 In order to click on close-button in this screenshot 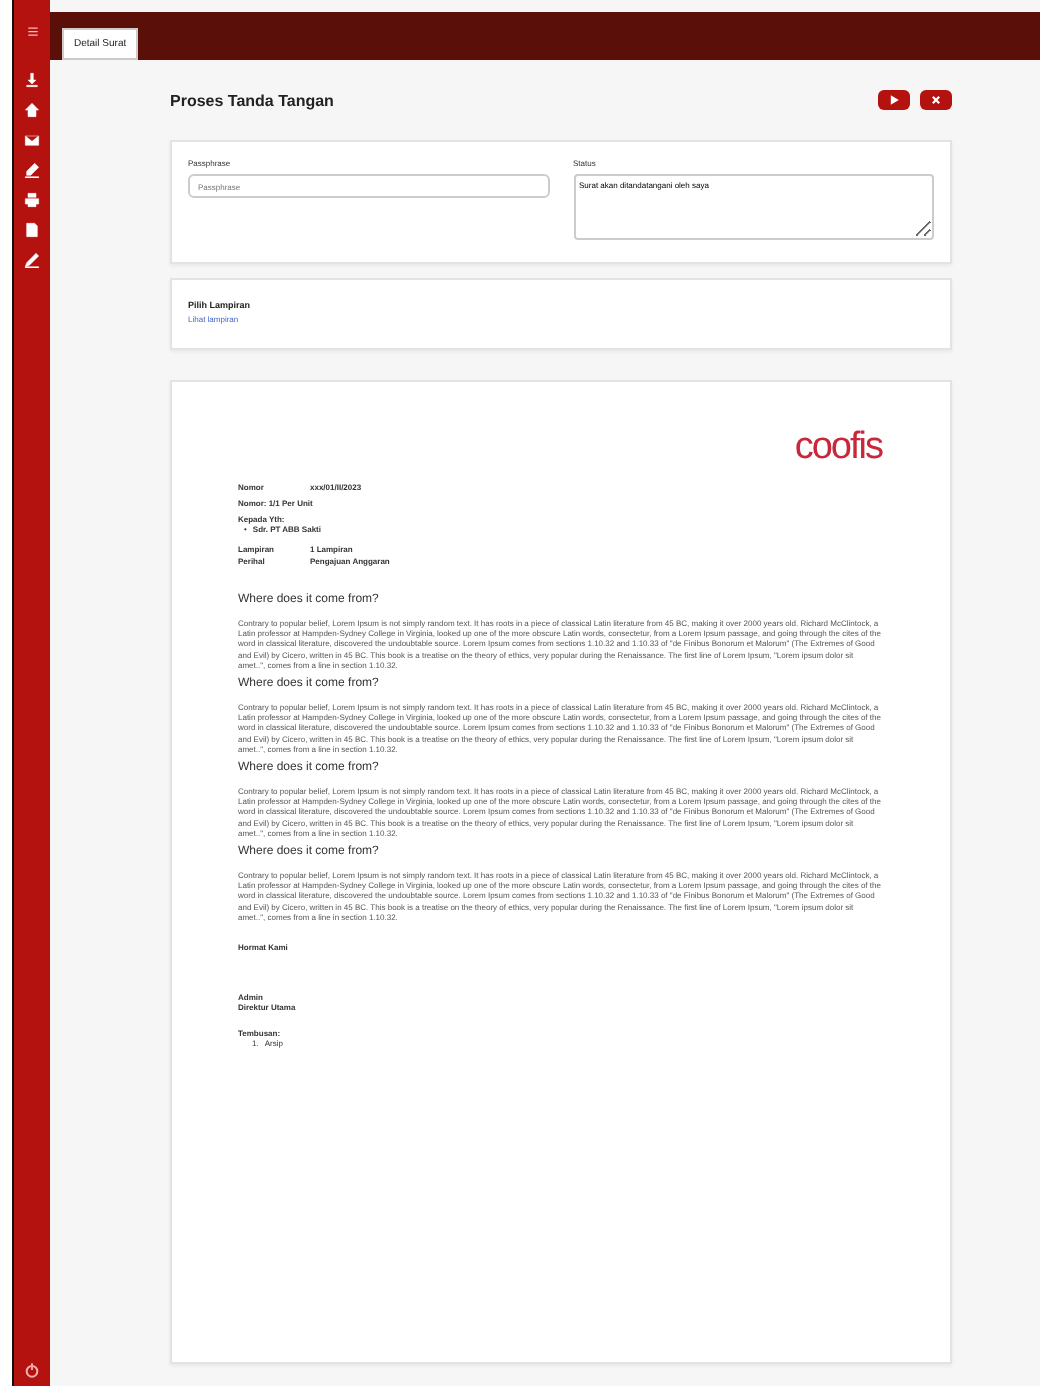, I will do `click(936, 100)`.